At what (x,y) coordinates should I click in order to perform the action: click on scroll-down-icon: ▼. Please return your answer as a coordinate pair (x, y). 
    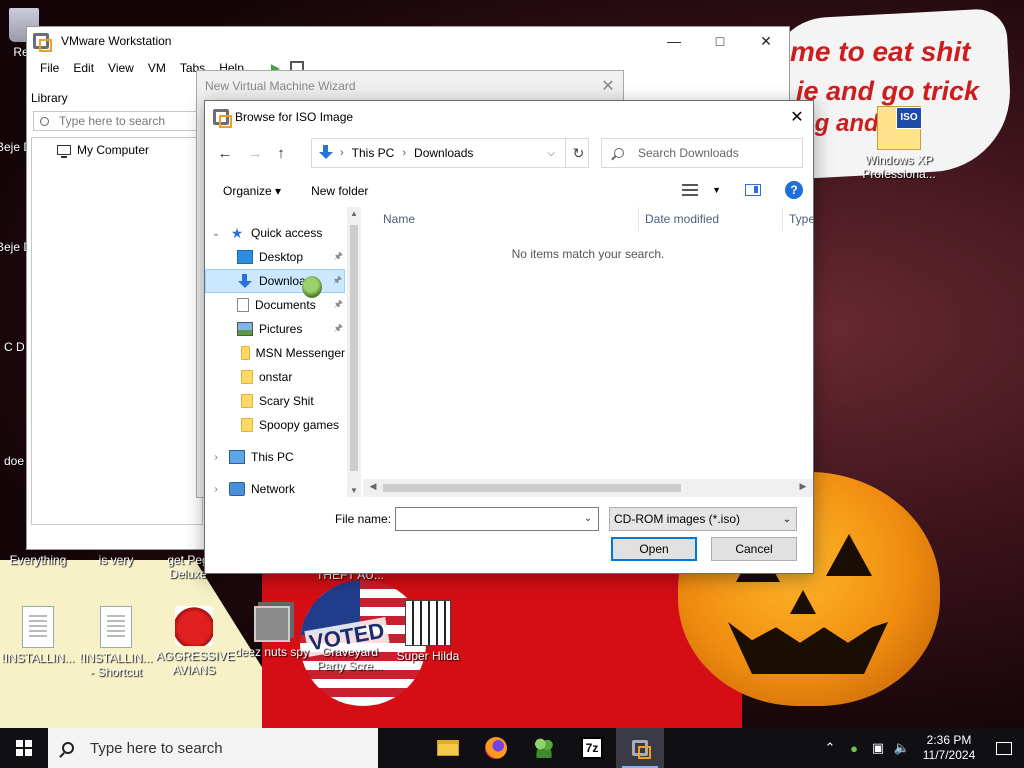
    Looking at the image, I should click on (354, 490).